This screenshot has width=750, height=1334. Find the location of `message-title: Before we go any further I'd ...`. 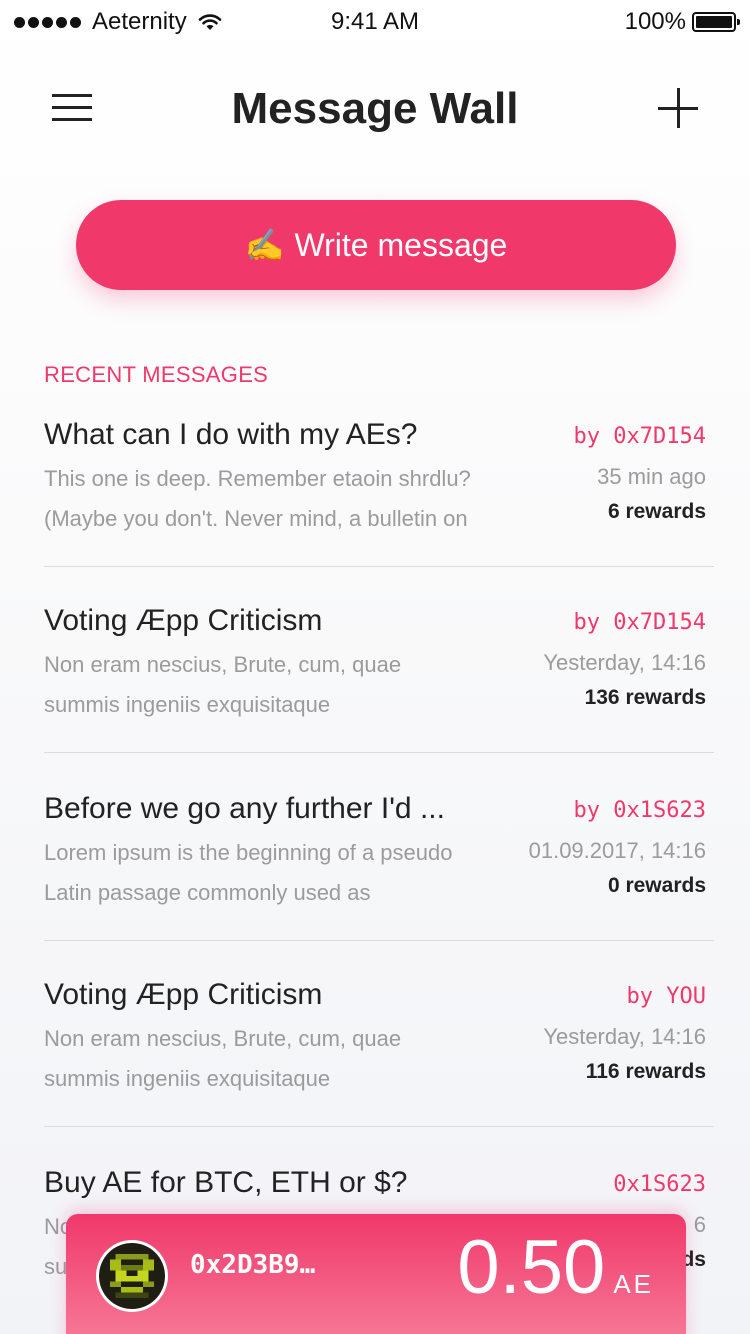

message-title: Before we go any further I'd ... is located at coordinates (244, 808).